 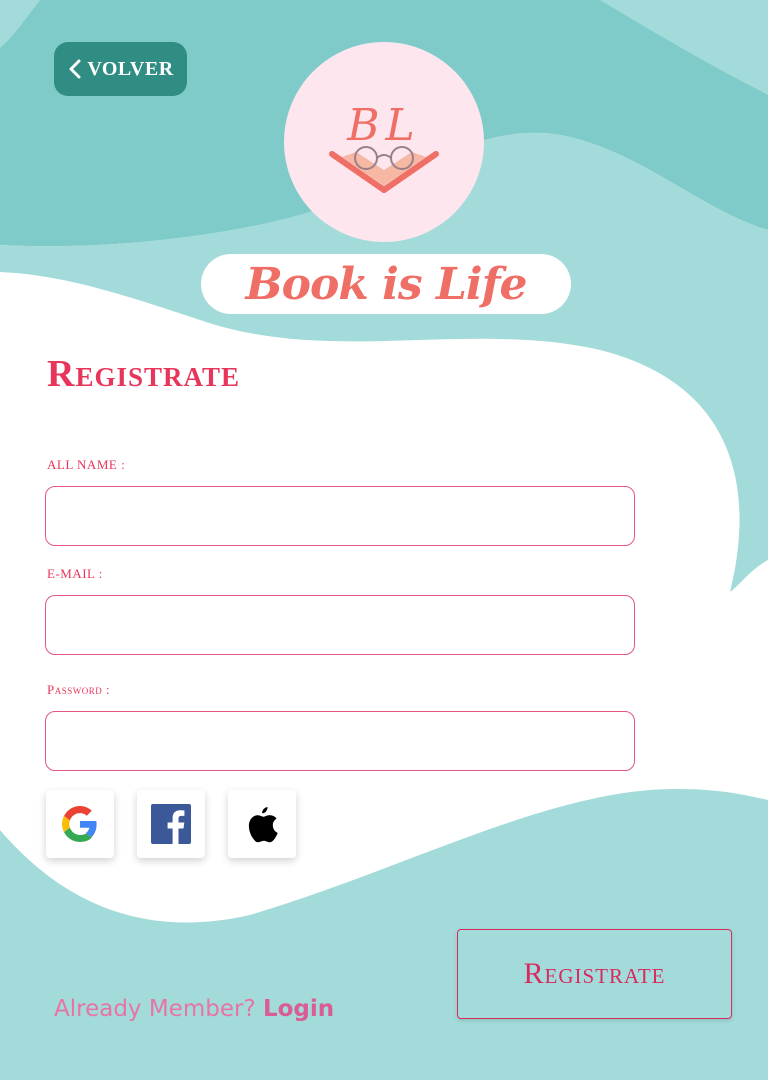 What do you see at coordinates (86, 464) in the screenshot?
I see `full-name-label: ALL NAME :` at bounding box center [86, 464].